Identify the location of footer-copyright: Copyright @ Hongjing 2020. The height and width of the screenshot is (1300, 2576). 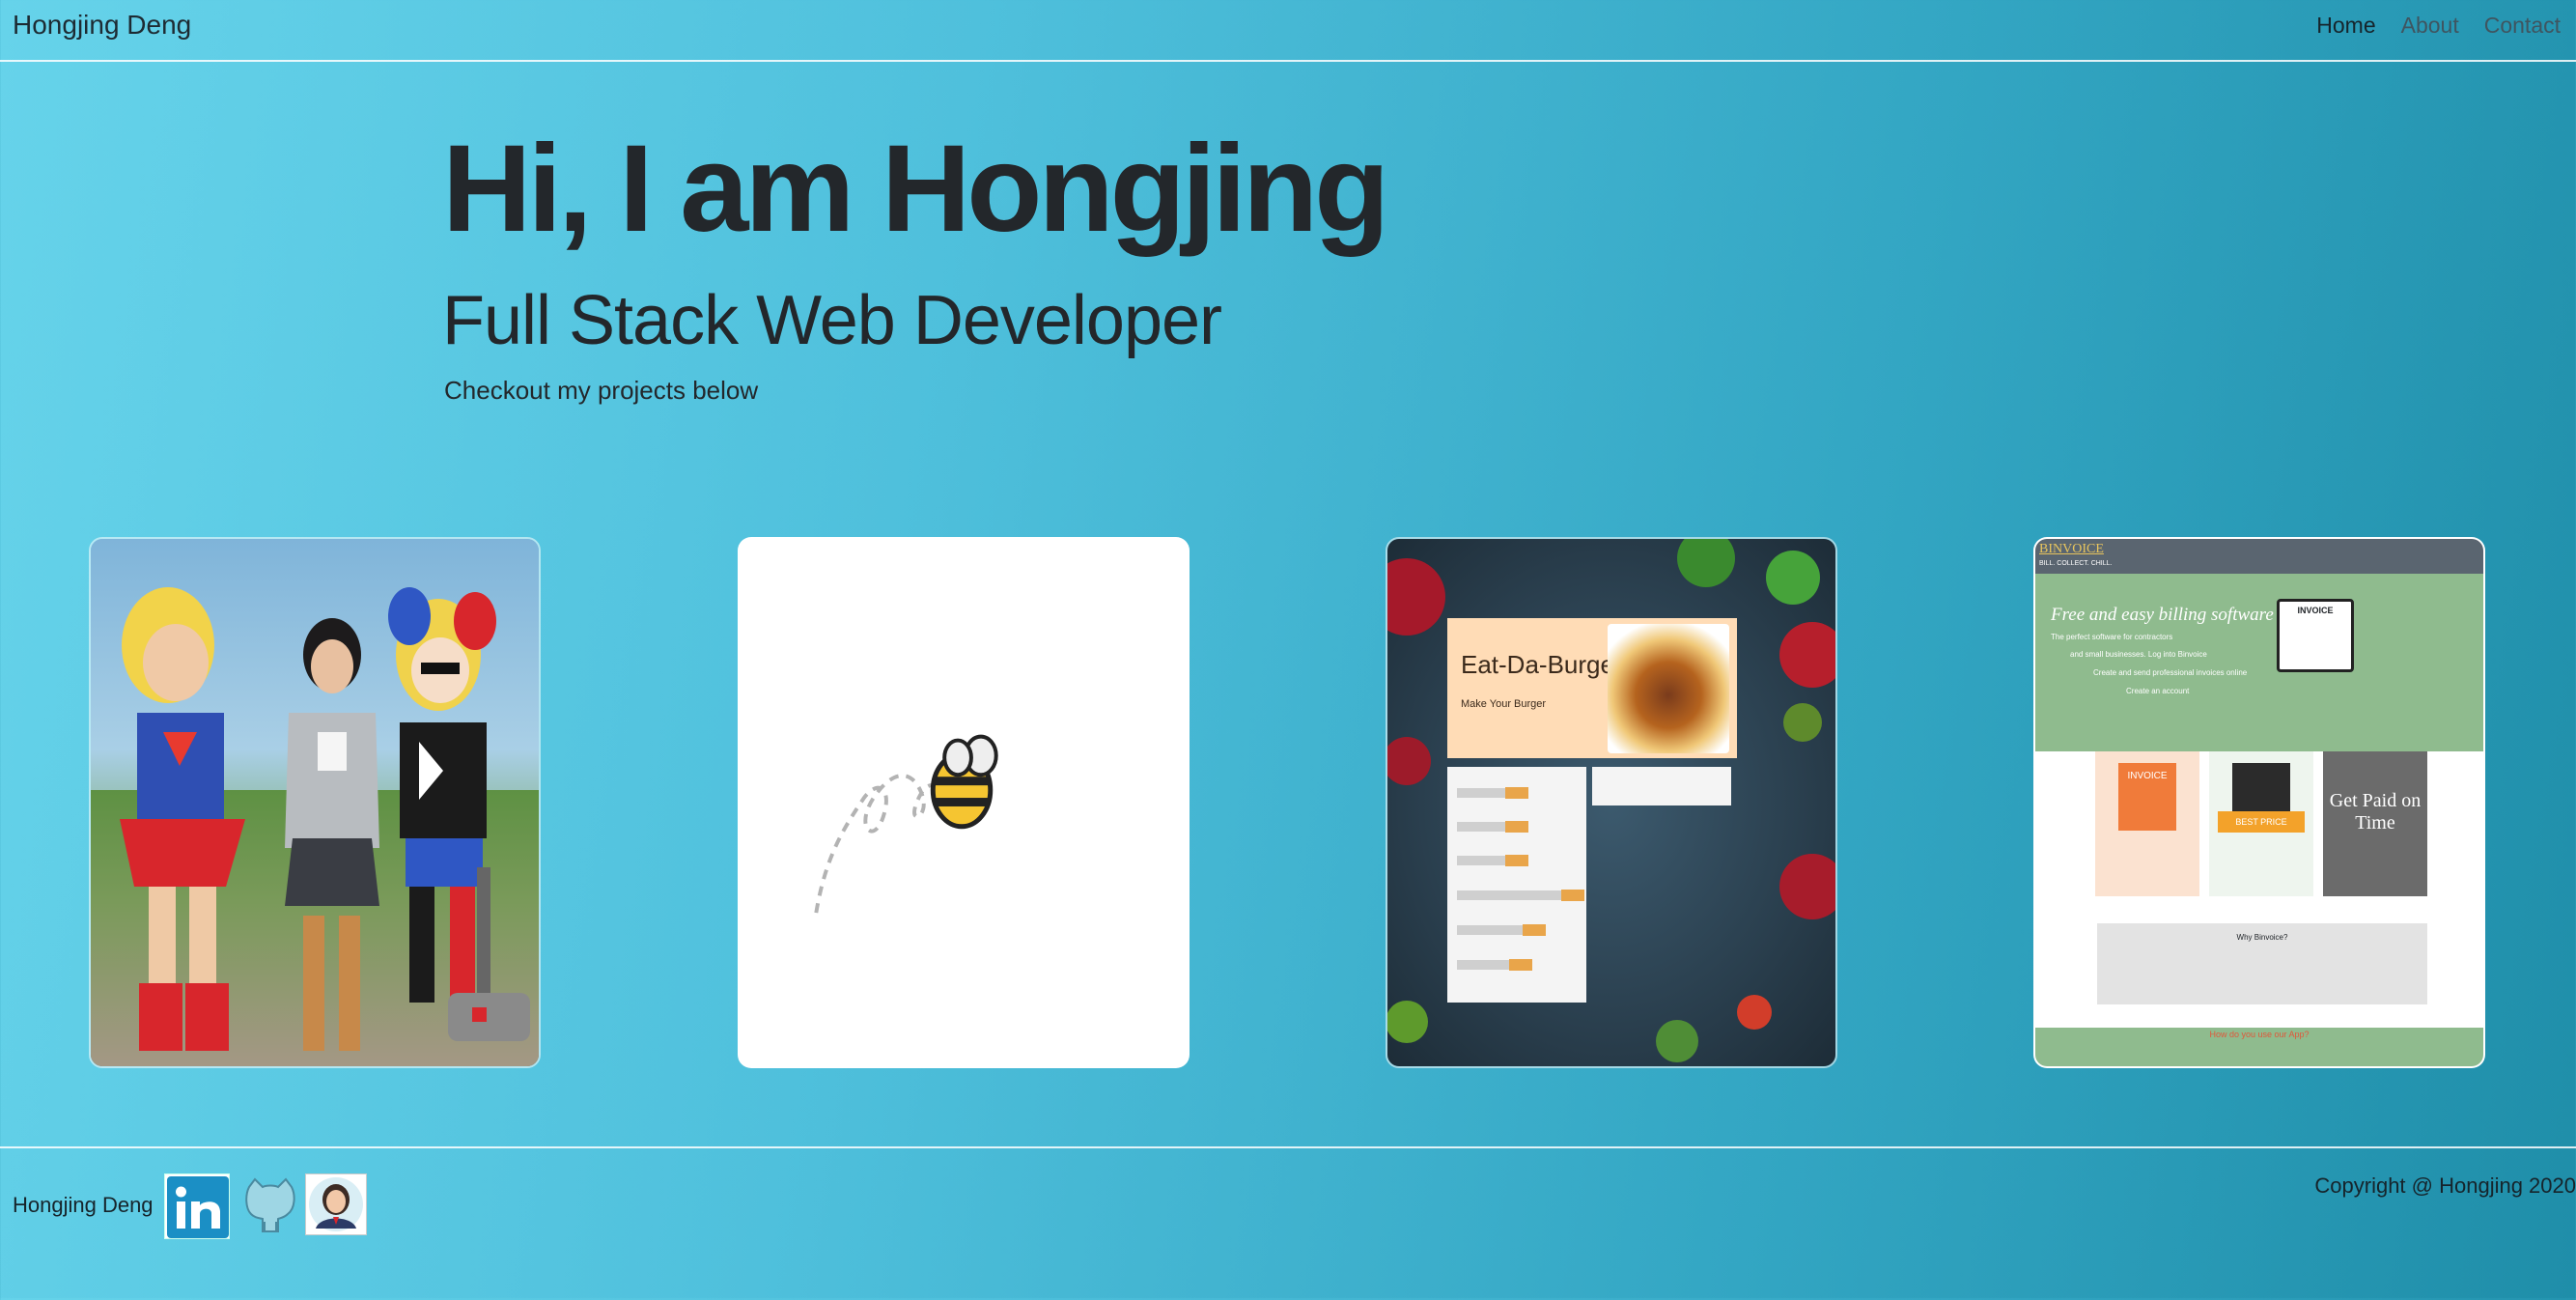
(2445, 1185).